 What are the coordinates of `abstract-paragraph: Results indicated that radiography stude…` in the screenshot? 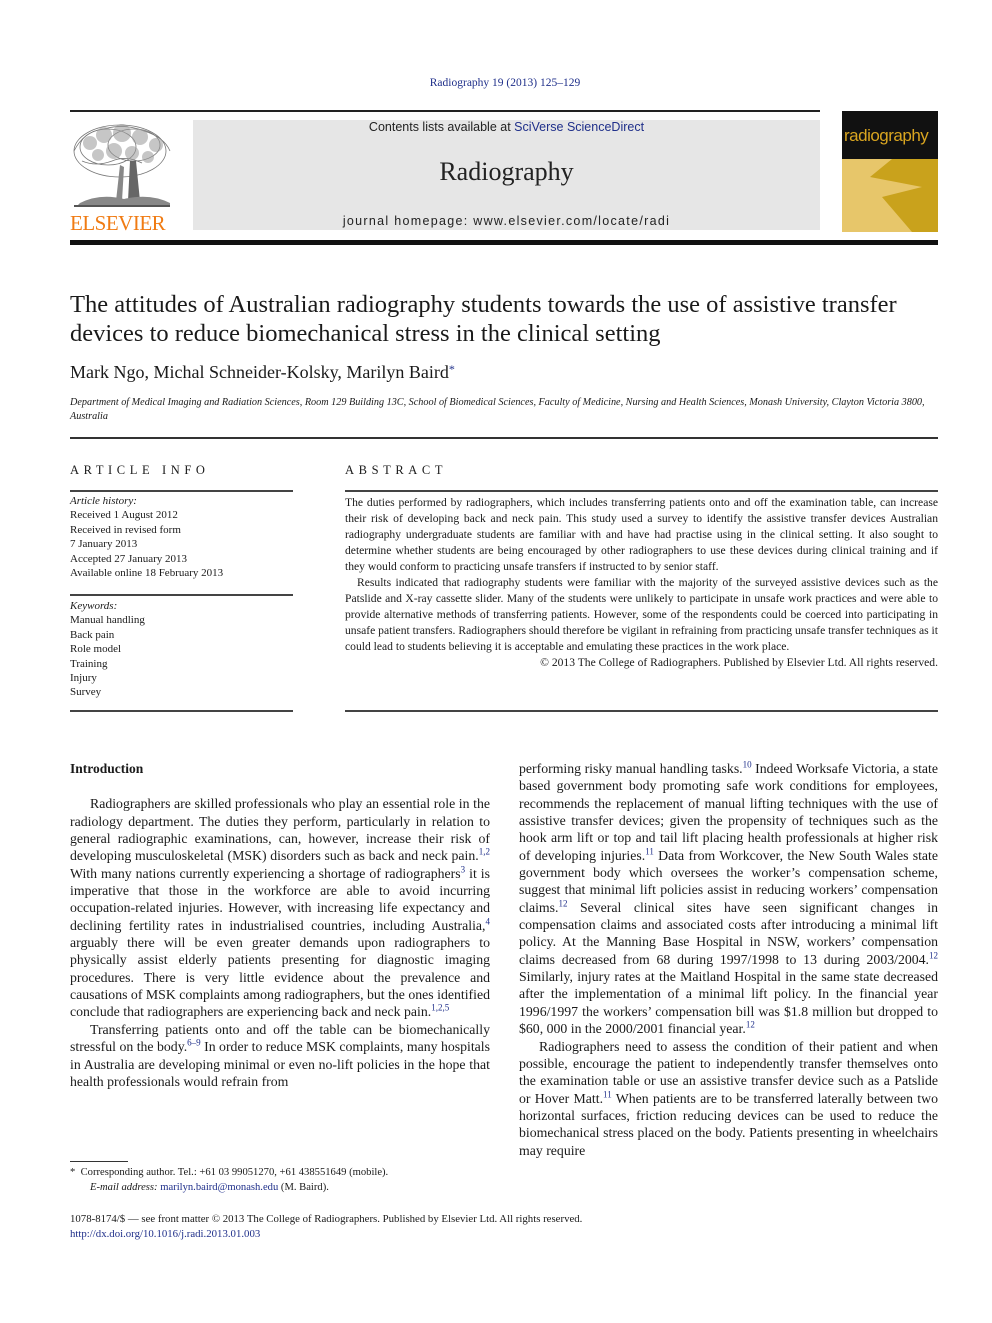 It's located at (641, 614).